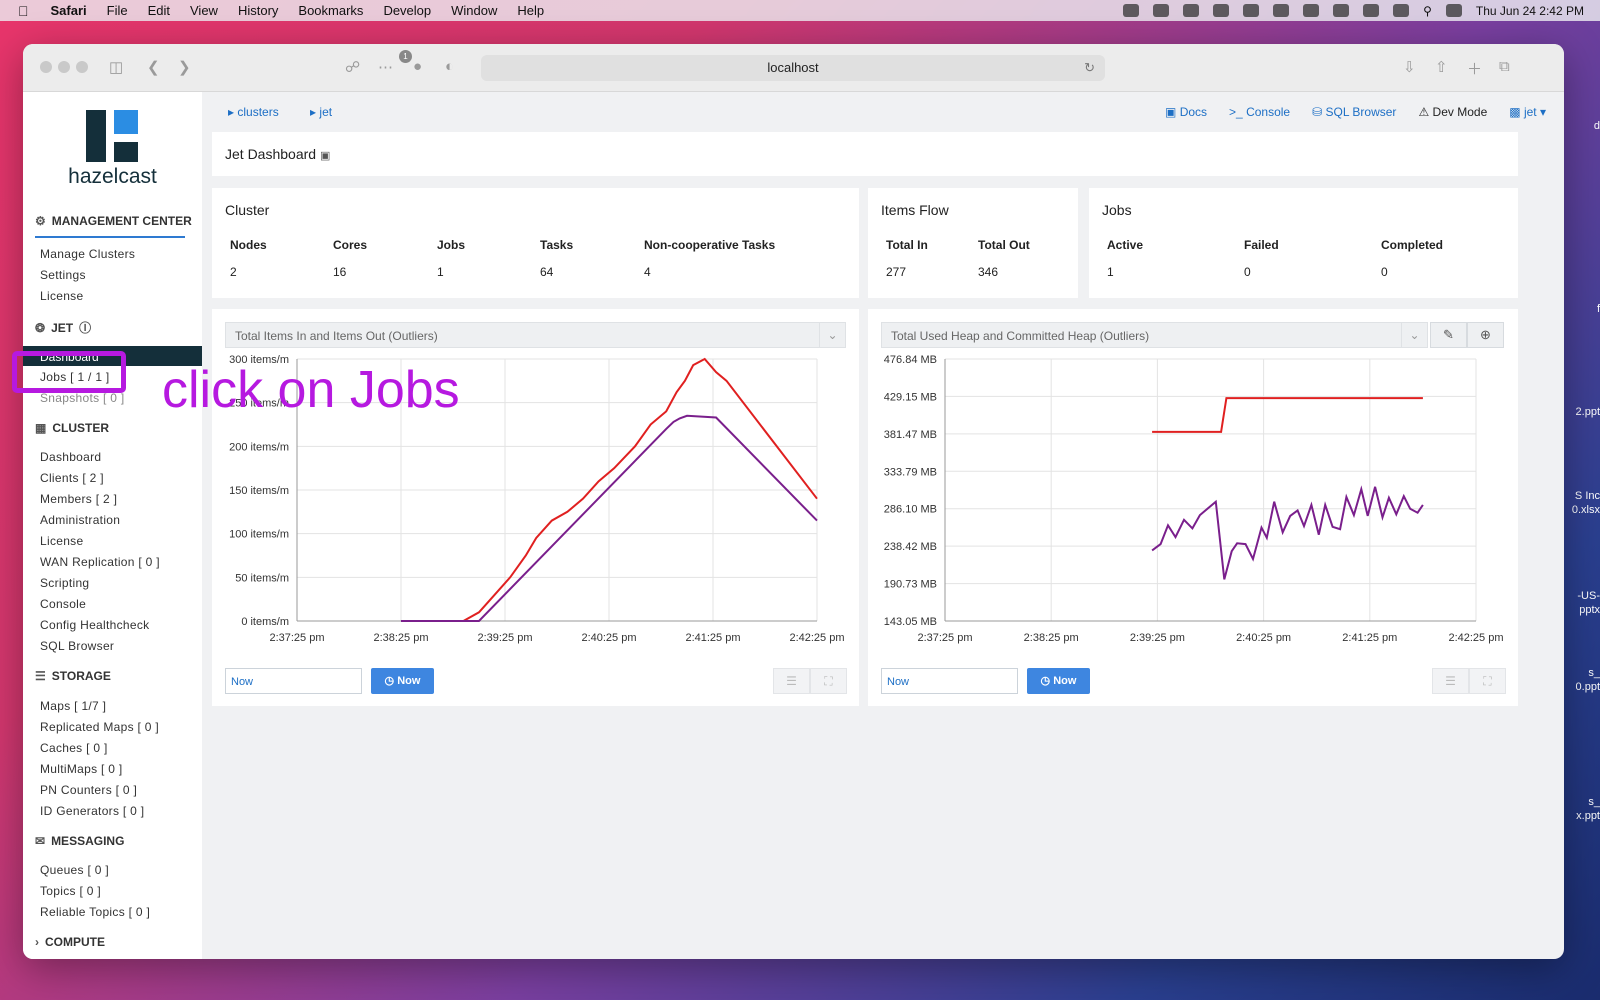 Image resolution: width=1600 pixels, height=1000 pixels. I want to click on nav-clients: Clients [ 2 ], so click(72, 478).